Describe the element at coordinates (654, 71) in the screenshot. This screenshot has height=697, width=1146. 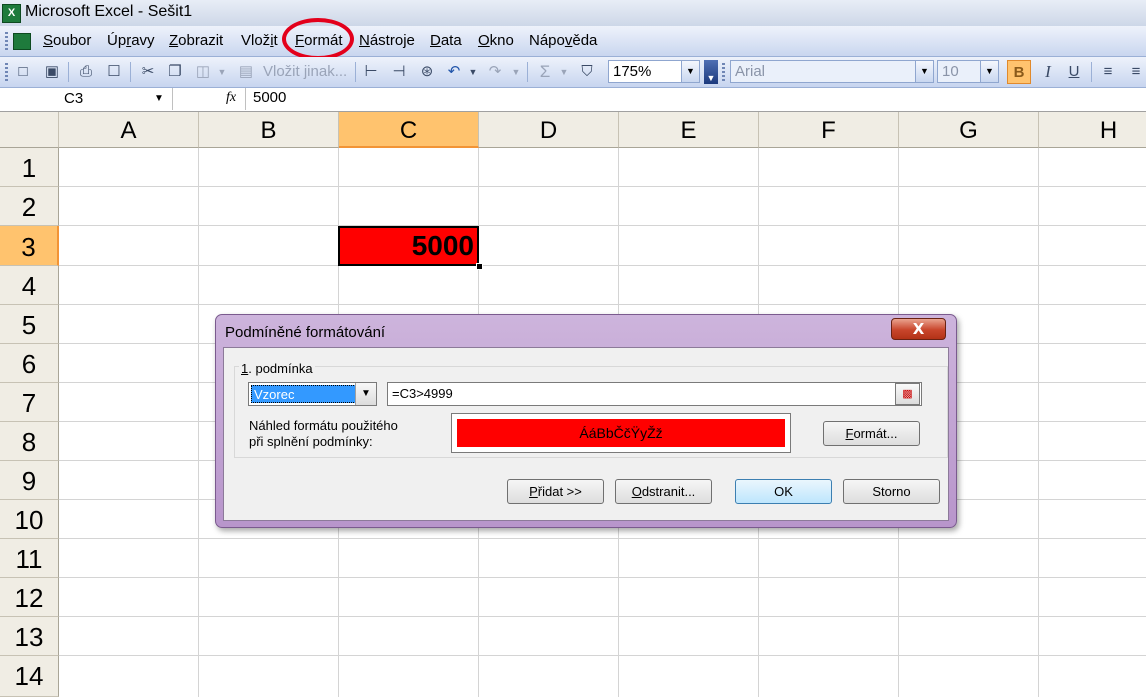
I see `zoom-combo: 175% ▼` at that location.